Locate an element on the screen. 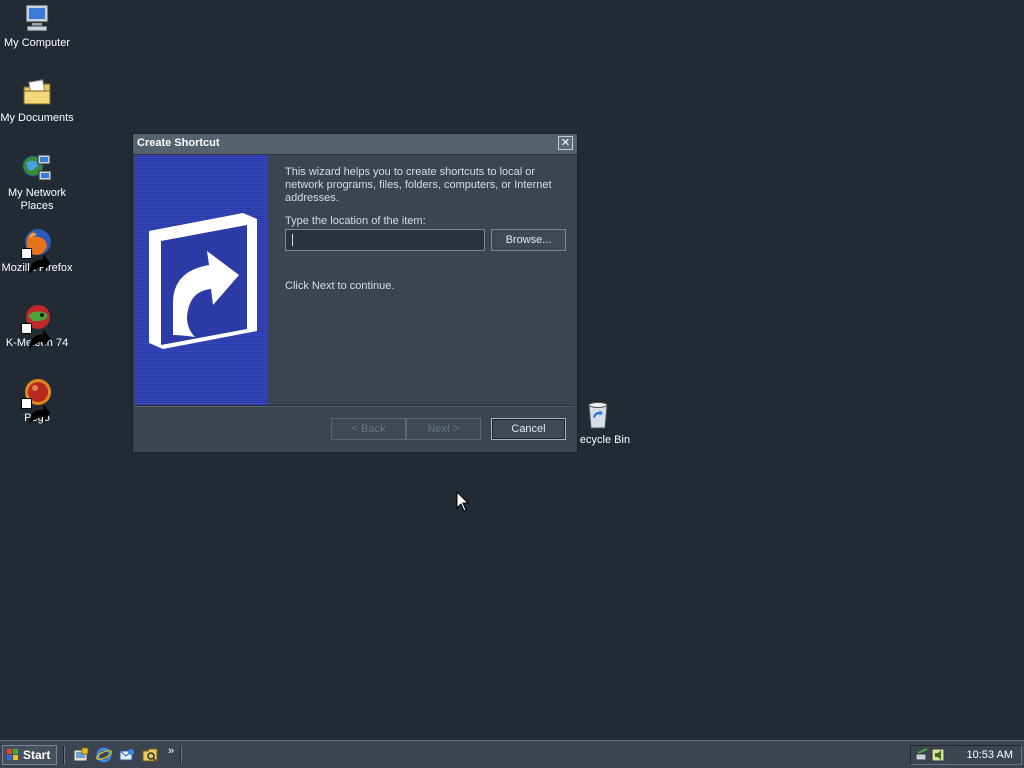 The width and height of the screenshot is (1024, 768). desktop-icon-k-meleon: K-Meleon 74 is located at coordinates (37, 326).